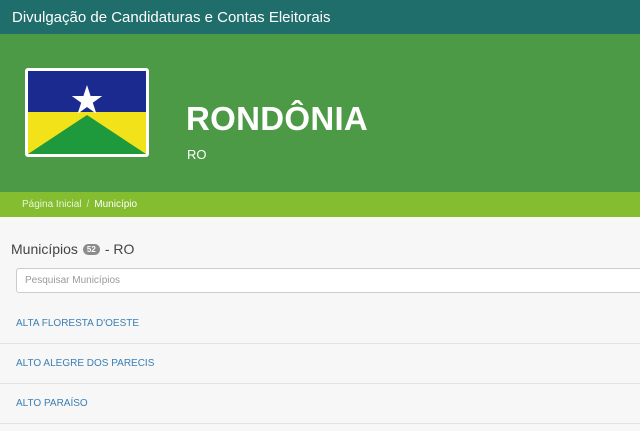 The height and width of the screenshot is (431, 640). Describe the element at coordinates (320, 404) in the screenshot. I see `list-item: ALTO PARAÍSO` at that location.